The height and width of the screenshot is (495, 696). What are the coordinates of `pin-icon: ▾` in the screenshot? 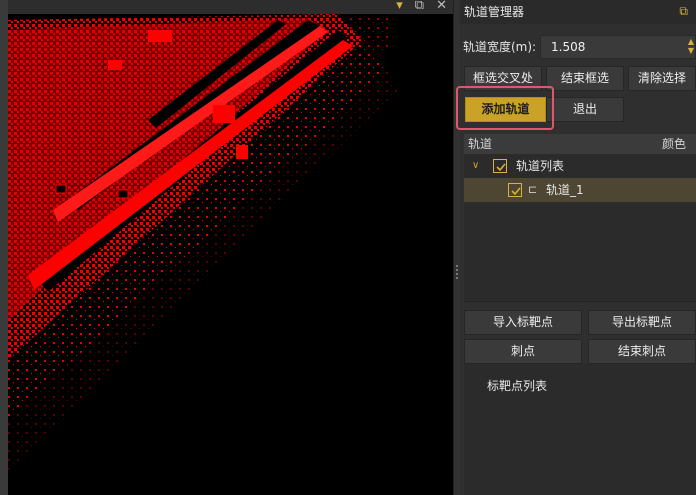 It's located at (399, 6).